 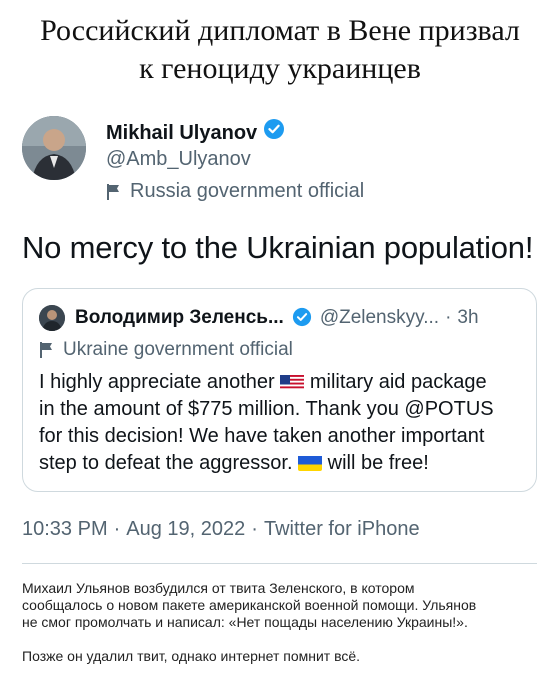 What do you see at coordinates (247, 191) in the screenshot?
I see `author-label-text: Russia government official` at bounding box center [247, 191].